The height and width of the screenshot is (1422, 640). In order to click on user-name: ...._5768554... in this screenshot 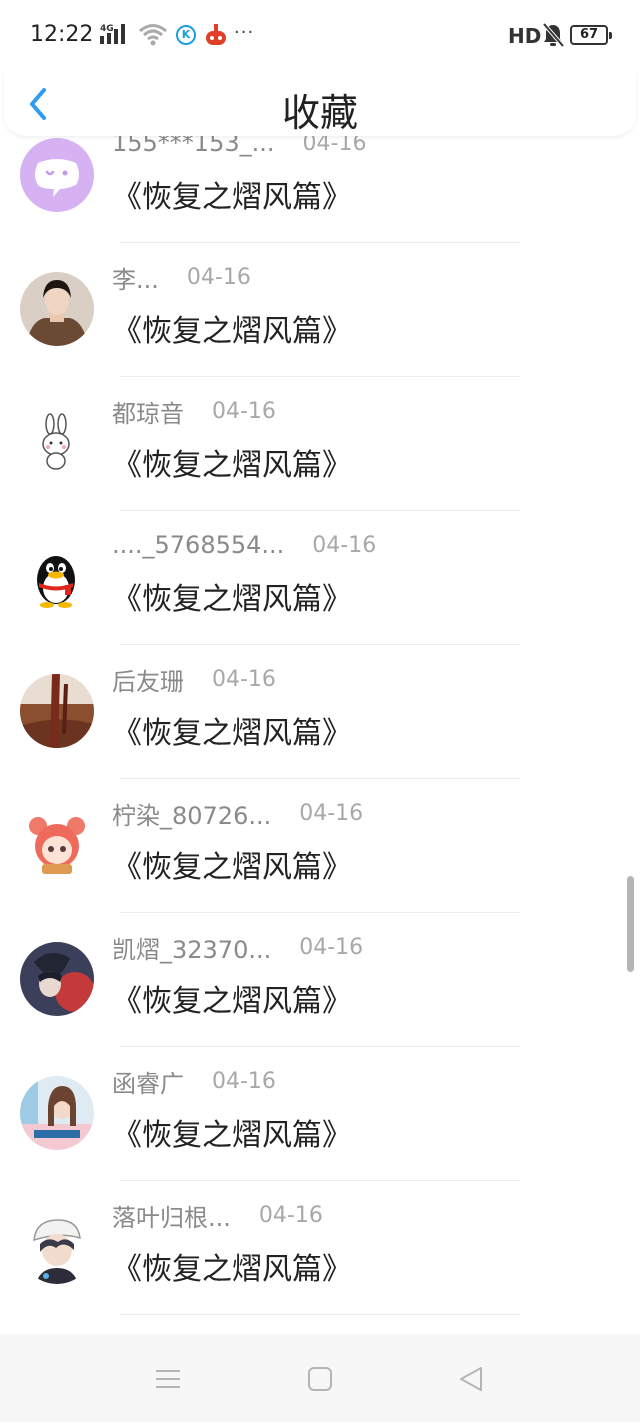, I will do `click(198, 545)`.